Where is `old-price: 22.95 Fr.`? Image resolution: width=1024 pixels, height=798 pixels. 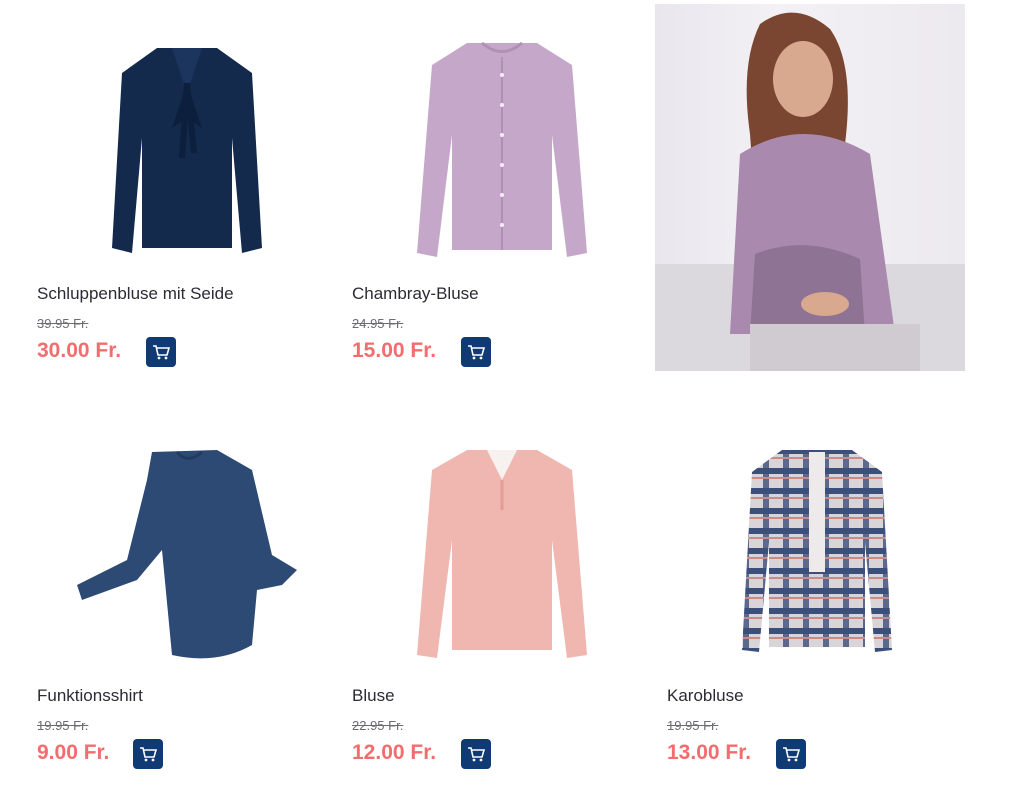
old-price: 22.95 Fr. is located at coordinates (378, 725).